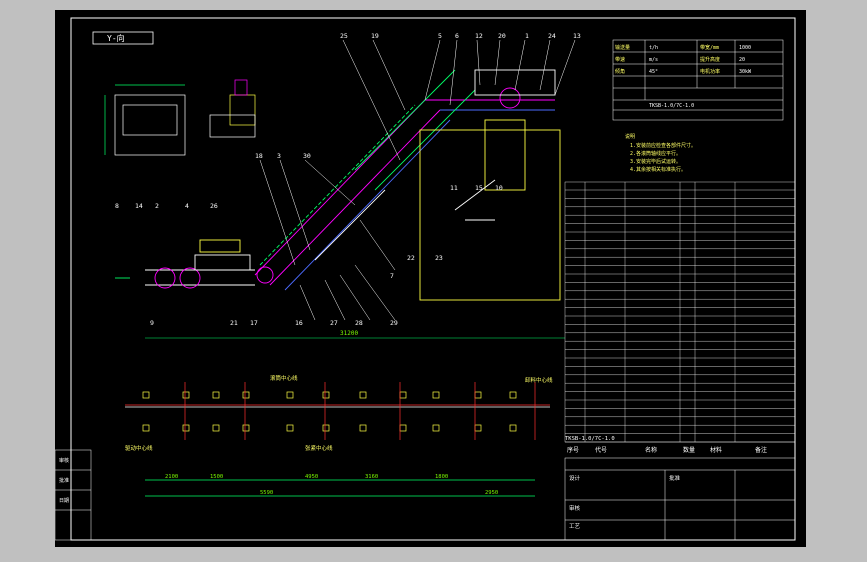  Describe the element at coordinates (630, 136) in the screenshot. I see `notes-title: 说明` at that location.